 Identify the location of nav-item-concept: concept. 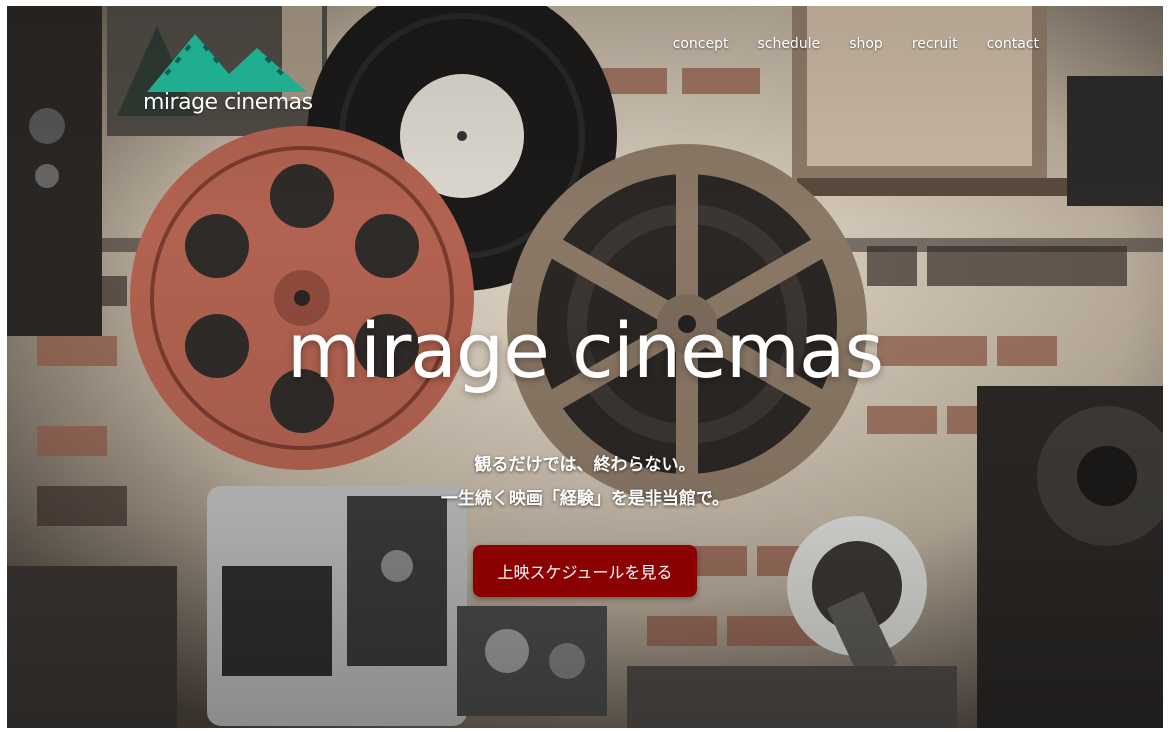
(701, 44).